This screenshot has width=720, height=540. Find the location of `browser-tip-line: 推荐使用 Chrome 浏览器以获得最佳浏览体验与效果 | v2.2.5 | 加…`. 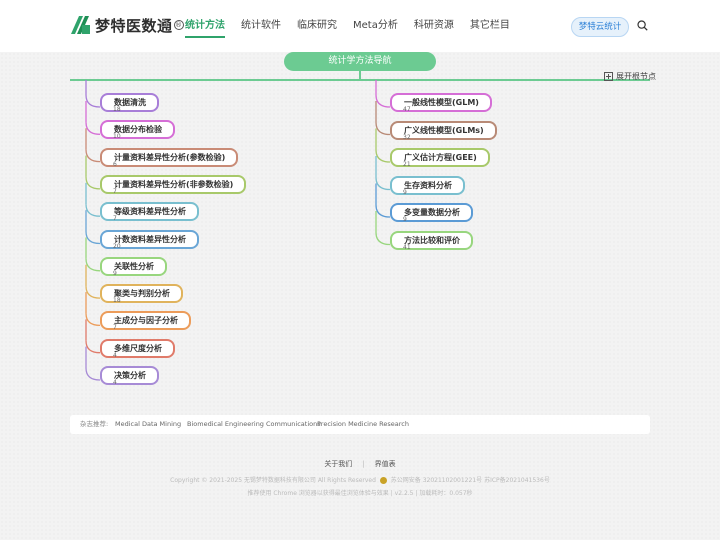

browser-tip-line: 推荐使用 Chrome 浏览器以获得最佳浏览体验与效果 | v2.2.5 | 加… is located at coordinates (360, 492).